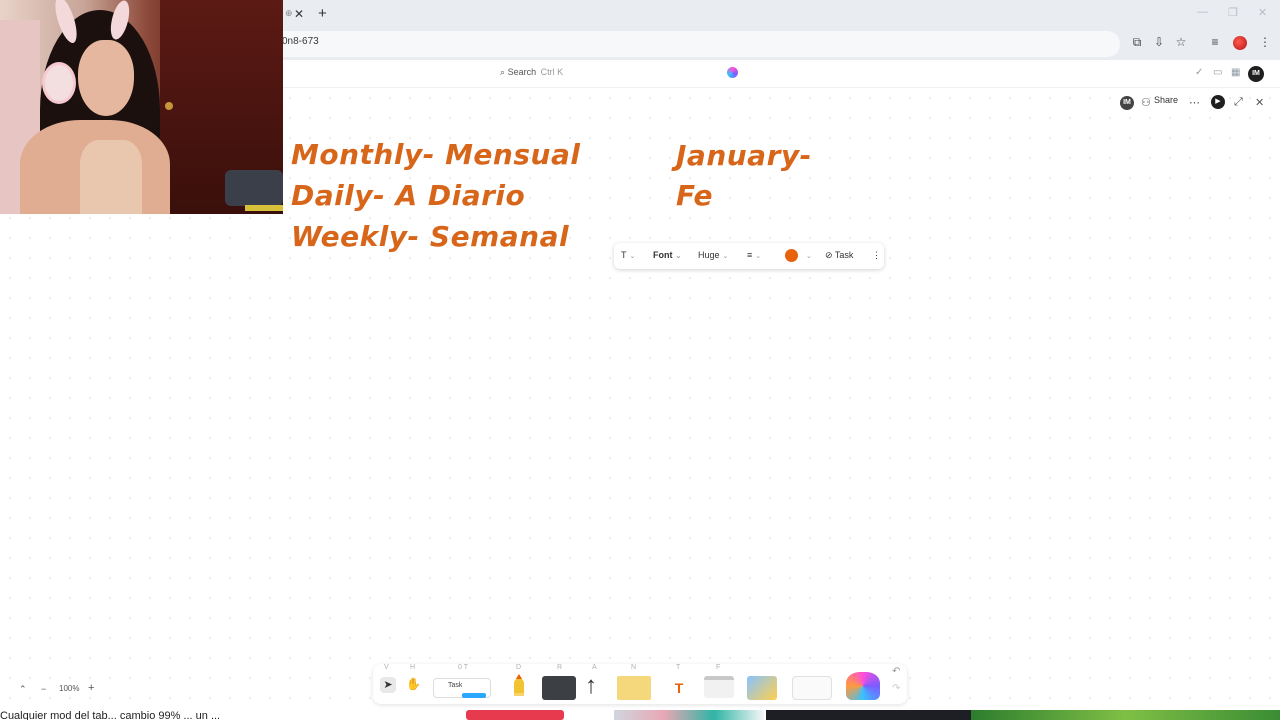  Describe the element at coordinates (791, 255) in the screenshot. I see `text-color-swatch` at that location.